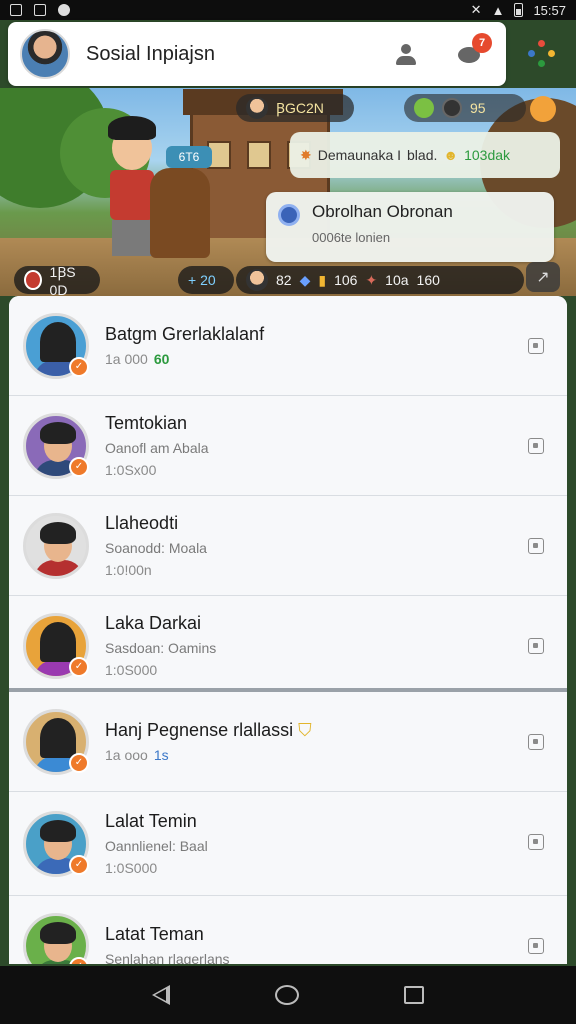  I want to click on row-text: Batgm Grerlaklalanf 1a 000 60, so click(336, 345).